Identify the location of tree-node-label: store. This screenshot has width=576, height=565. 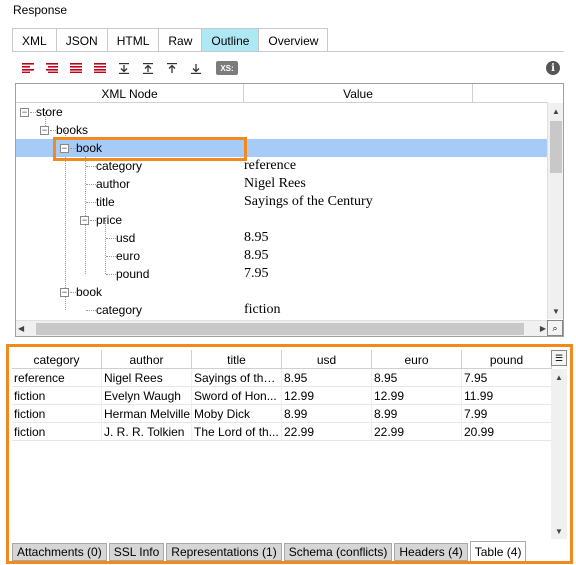
(49, 112).